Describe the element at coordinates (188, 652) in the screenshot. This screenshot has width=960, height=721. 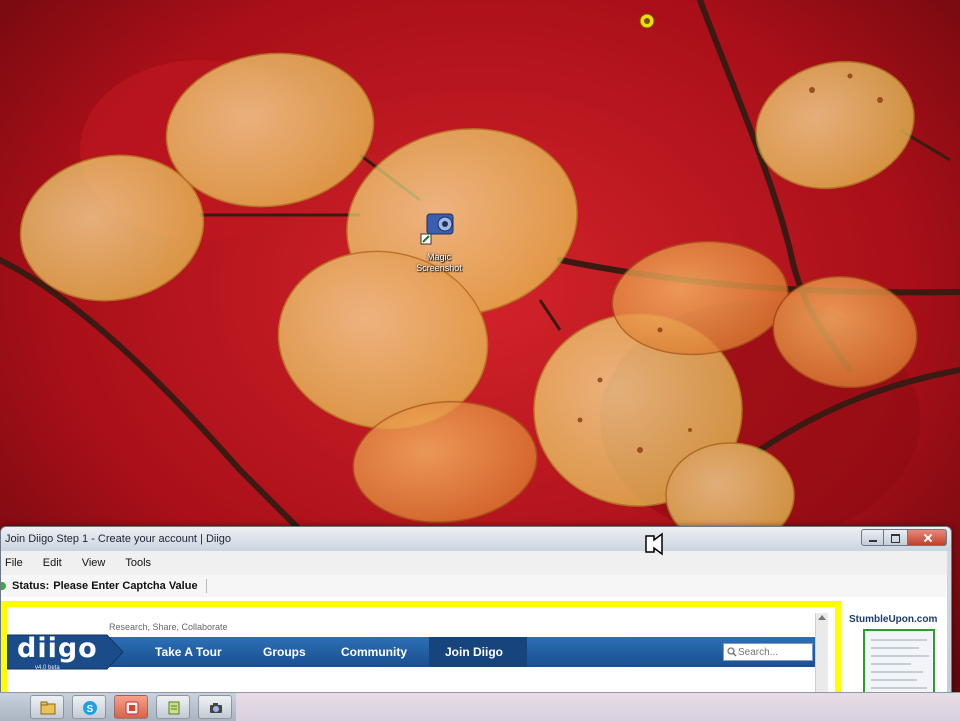
I see `nav-take-a-tour: Take A Tour` at that location.